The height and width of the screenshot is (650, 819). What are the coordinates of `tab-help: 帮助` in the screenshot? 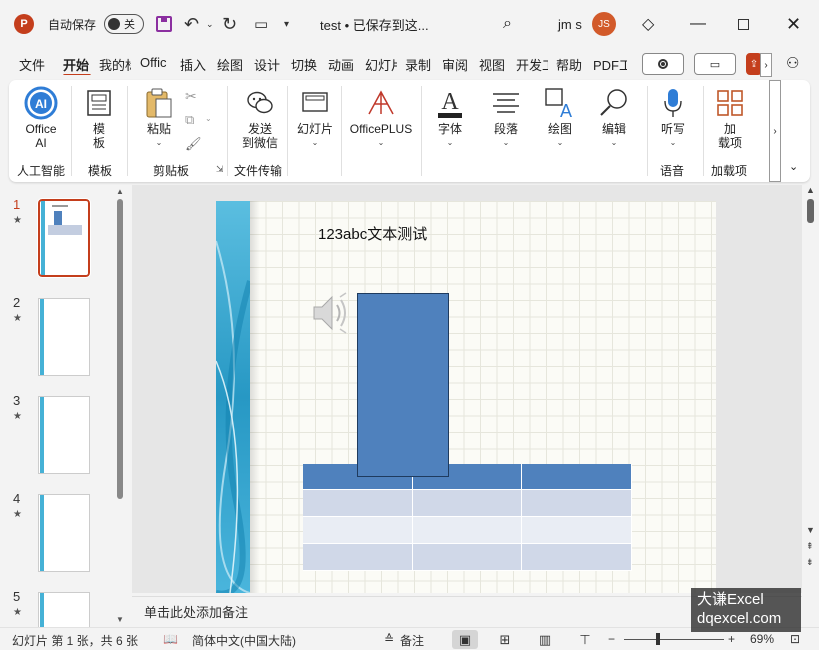 It's located at (570, 65).